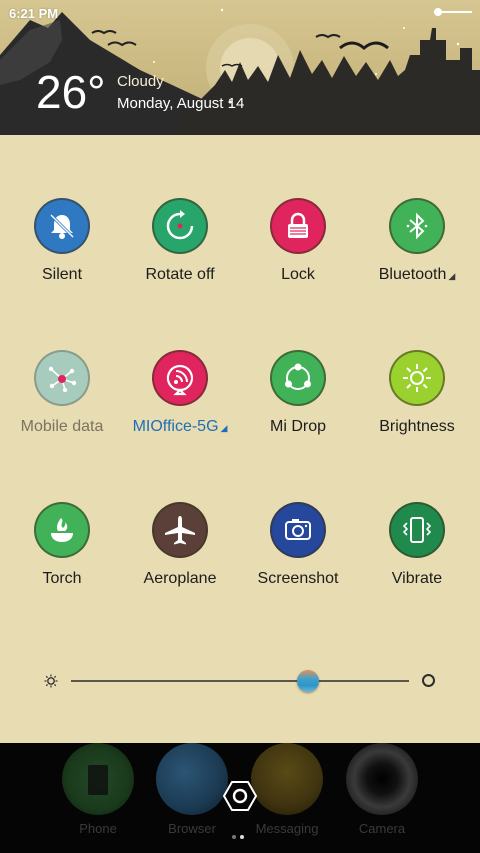  I want to click on tile-bluetooth-label: Bluetooth ◢, so click(417, 275).